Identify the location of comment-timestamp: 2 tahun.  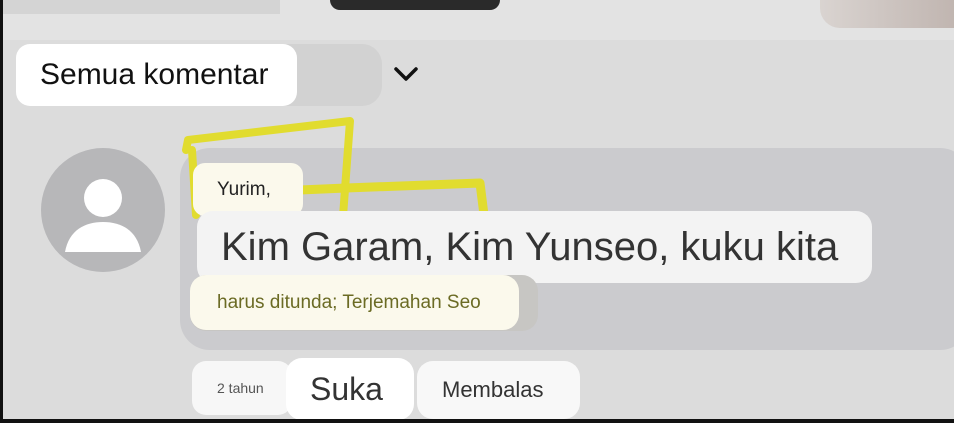
(242, 388).